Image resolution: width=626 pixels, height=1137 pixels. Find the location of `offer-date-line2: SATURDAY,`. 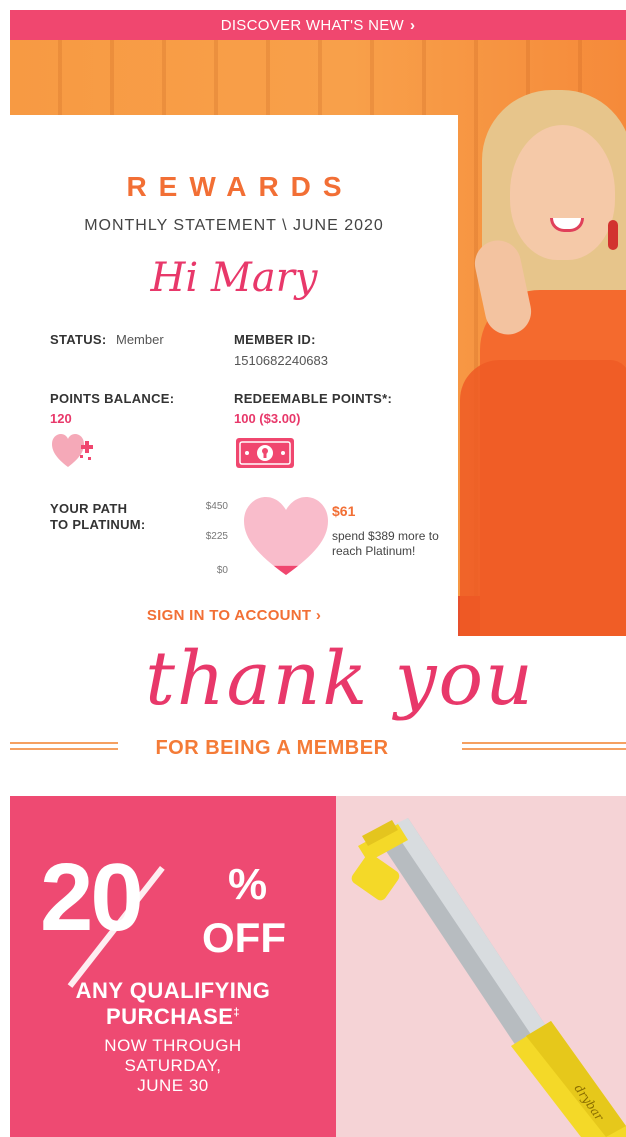

offer-date-line2: SATURDAY, is located at coordinates (173, 1065).